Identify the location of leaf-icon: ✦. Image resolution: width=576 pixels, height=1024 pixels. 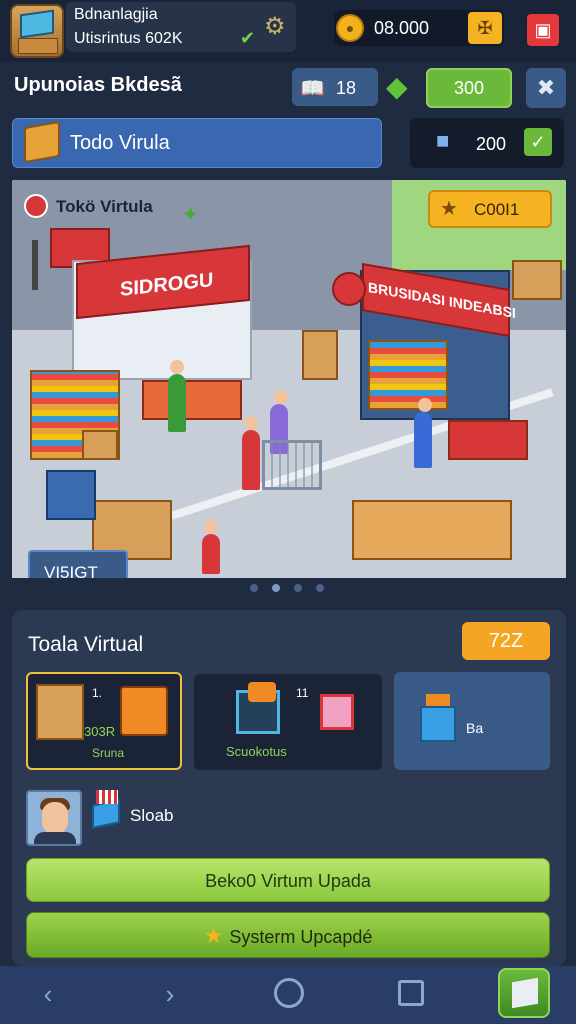
(190, 215).